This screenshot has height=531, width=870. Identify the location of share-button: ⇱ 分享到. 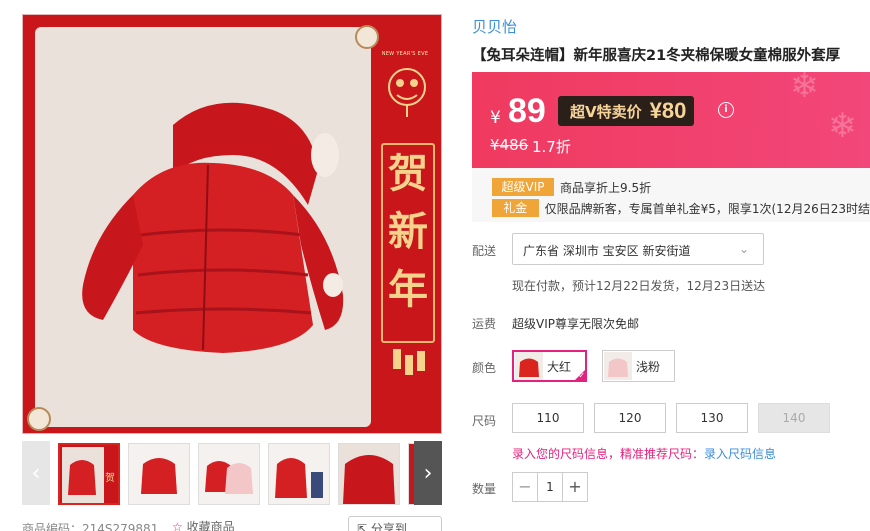
(395, 523).